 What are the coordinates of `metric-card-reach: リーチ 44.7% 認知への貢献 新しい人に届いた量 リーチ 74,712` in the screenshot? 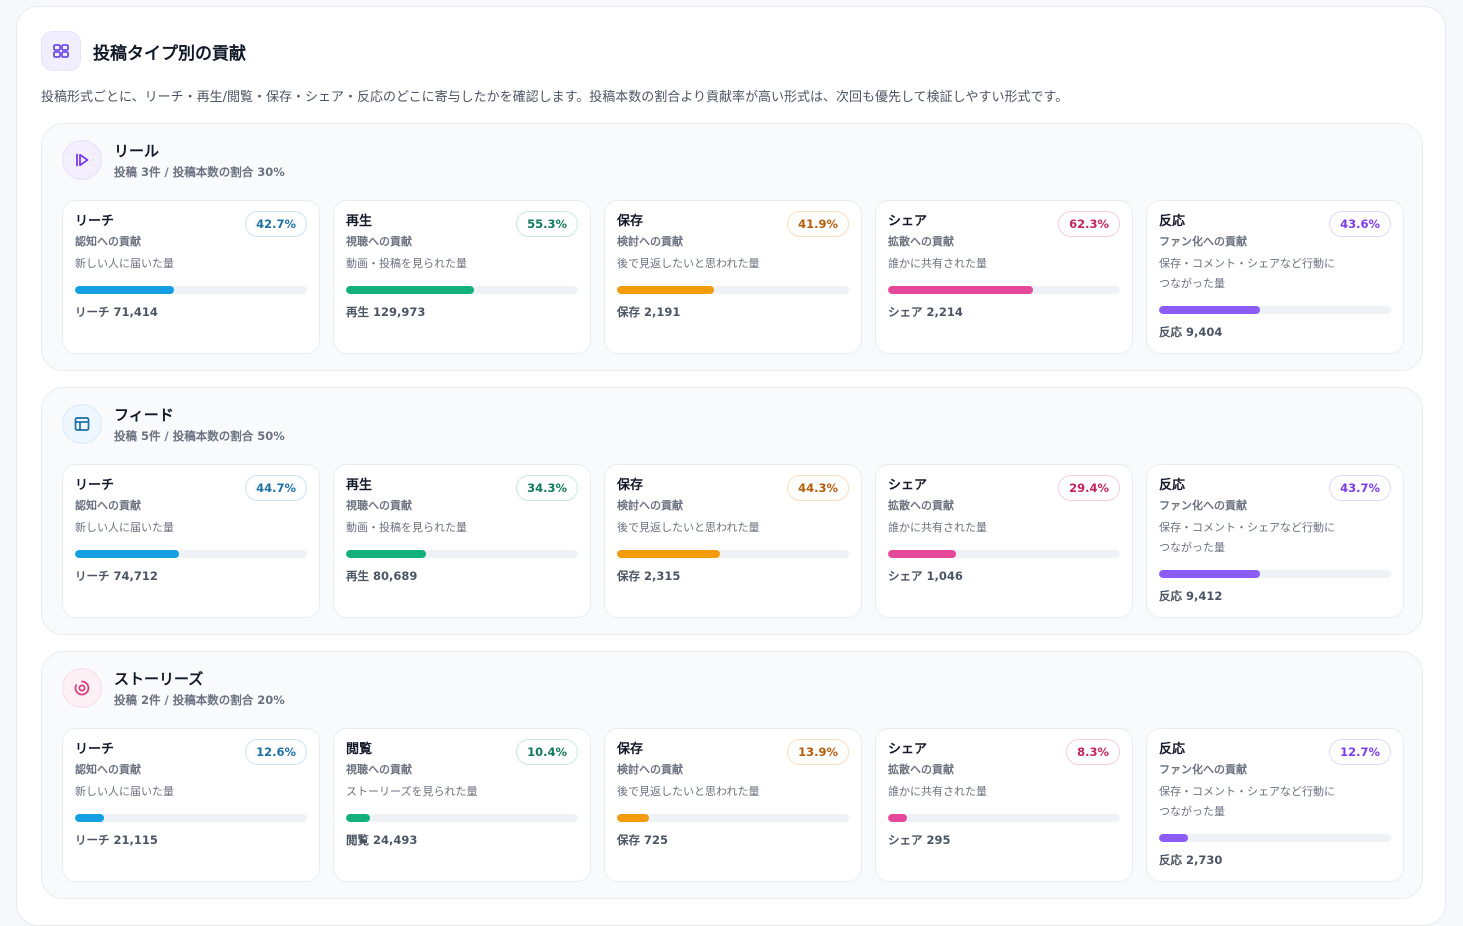 It's located at (191, 541).